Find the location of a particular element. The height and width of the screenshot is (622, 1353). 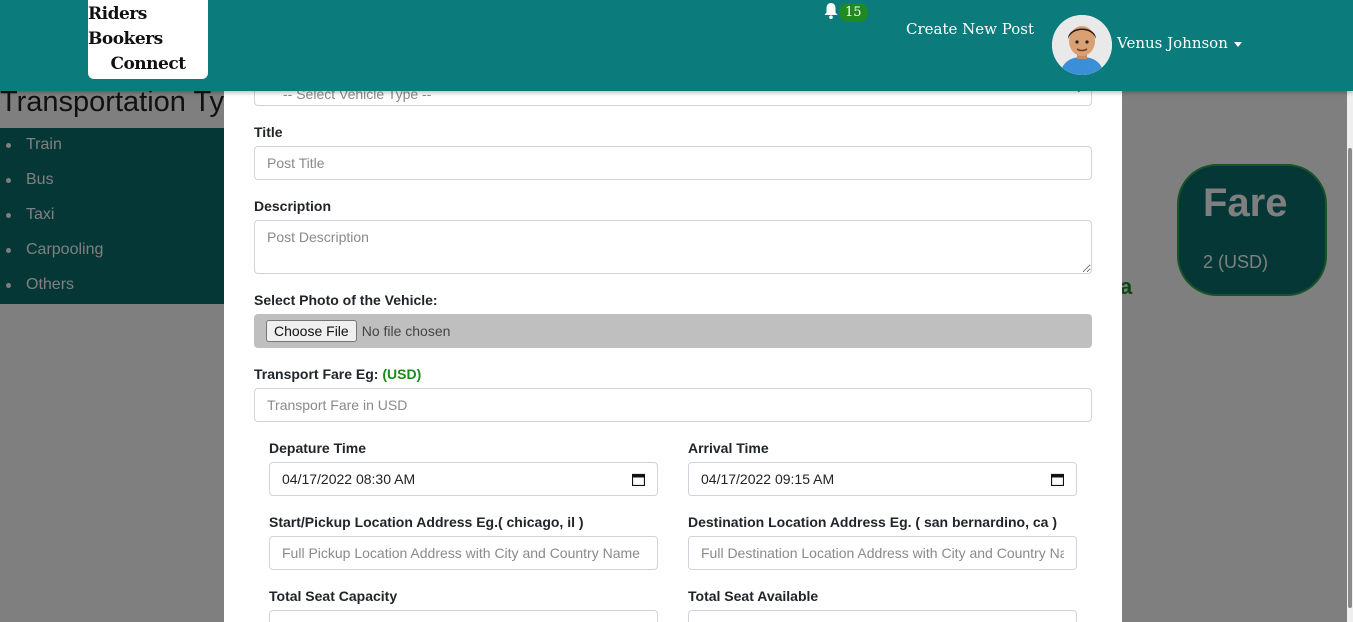

seat-available-label: Total Seat Available is located at coordinates (753, 596).